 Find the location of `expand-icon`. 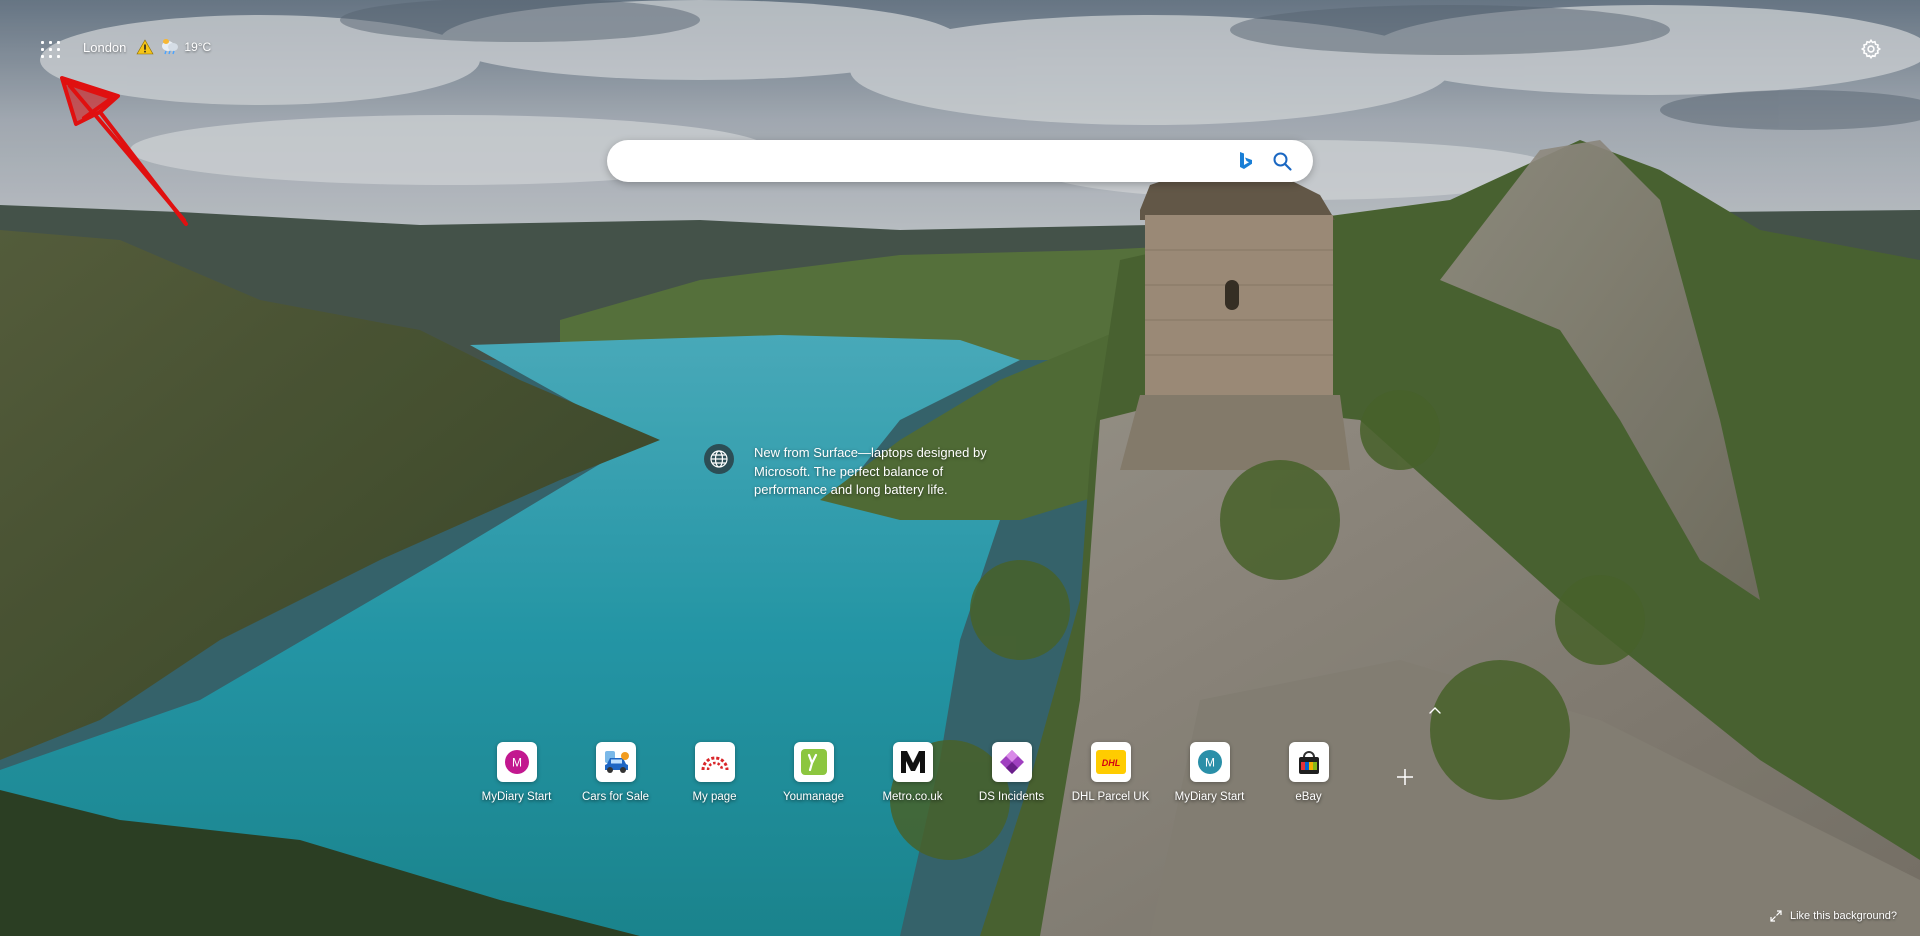

expand-icon is located at coordinates (1776, 916).